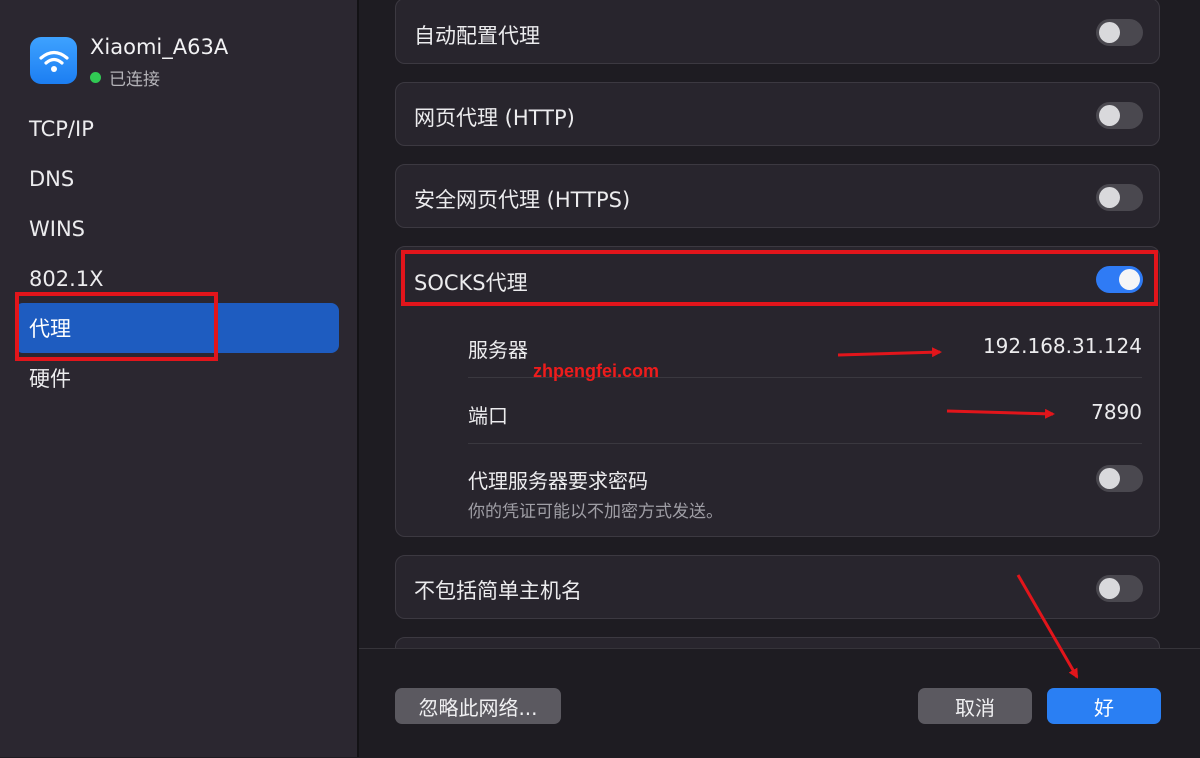 The height and width of the screenshot is (758, 1200). I want to click on arrow-to-port, so click(1000, 413).